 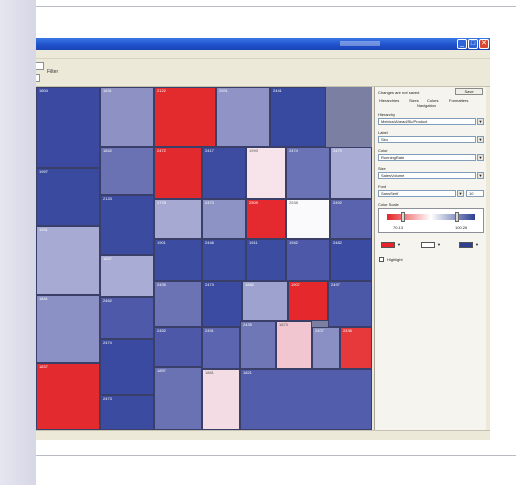 What do you see at coordinates (68, 329) in the screenshot?
I see `treemap-tile: 1841` at bounding box center [68, 329].